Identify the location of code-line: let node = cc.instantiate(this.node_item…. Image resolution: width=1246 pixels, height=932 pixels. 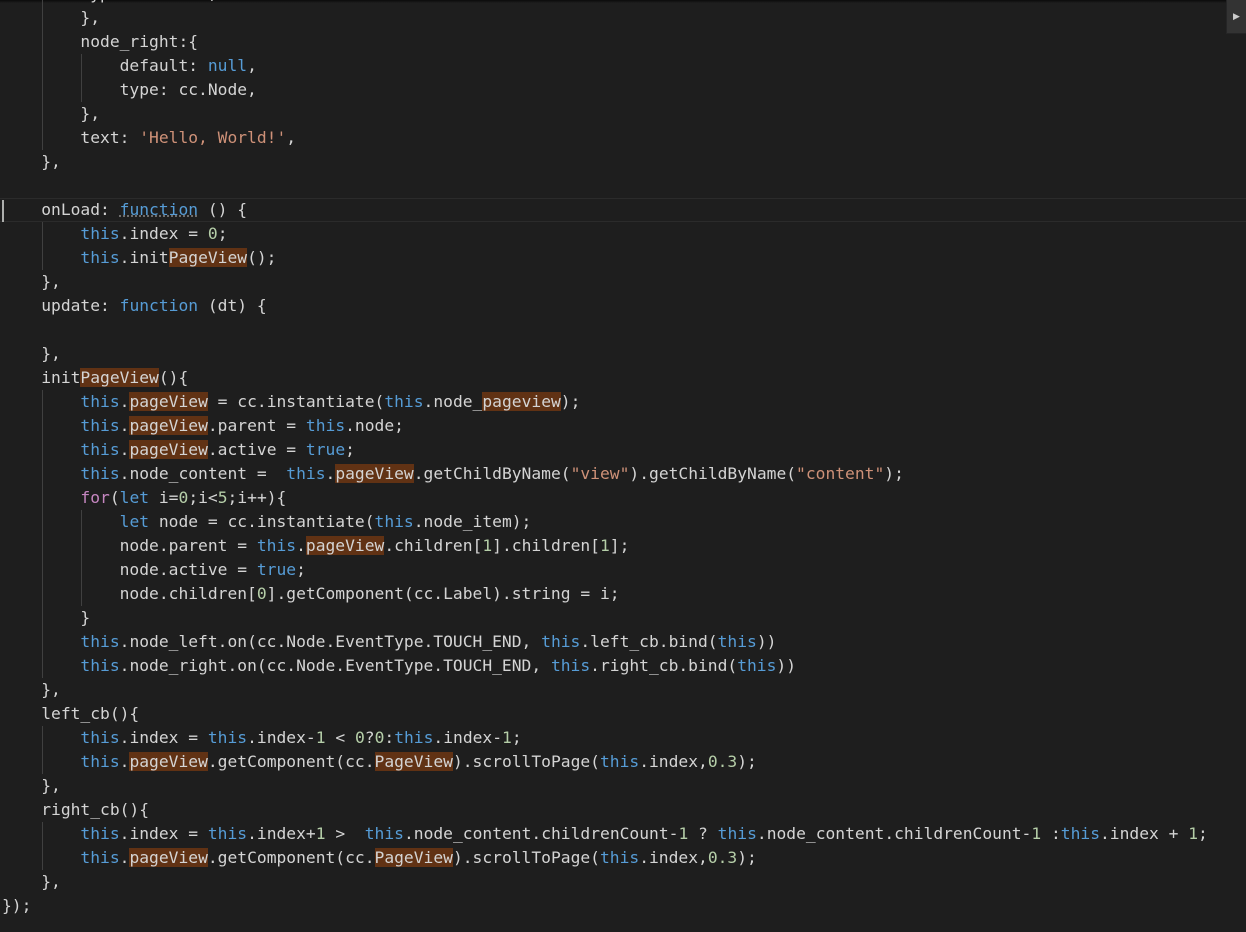
(605, 522).